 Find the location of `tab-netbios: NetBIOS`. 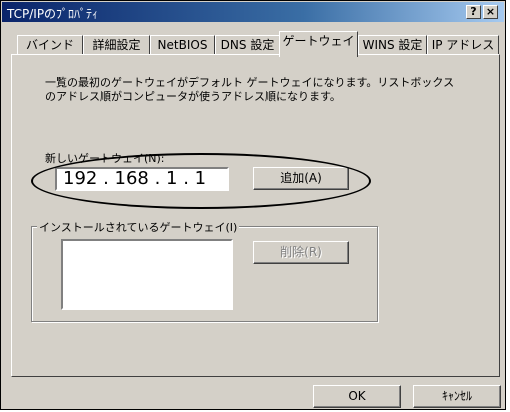

tab-netbios: NetBIOS is located at coordinates (182, 45).